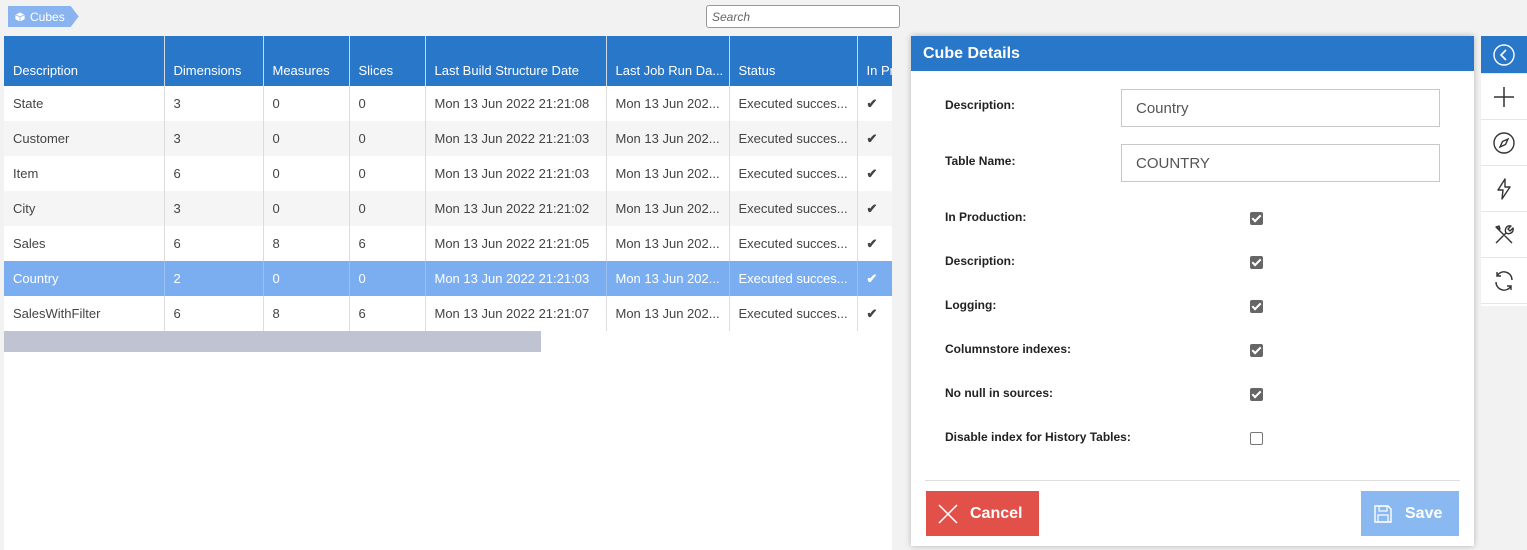 The height and width of the screenshot is (550, 1527). Describe the element at coordinates (1192, 480) in the screenshot. I see `footer-divider` at that location.